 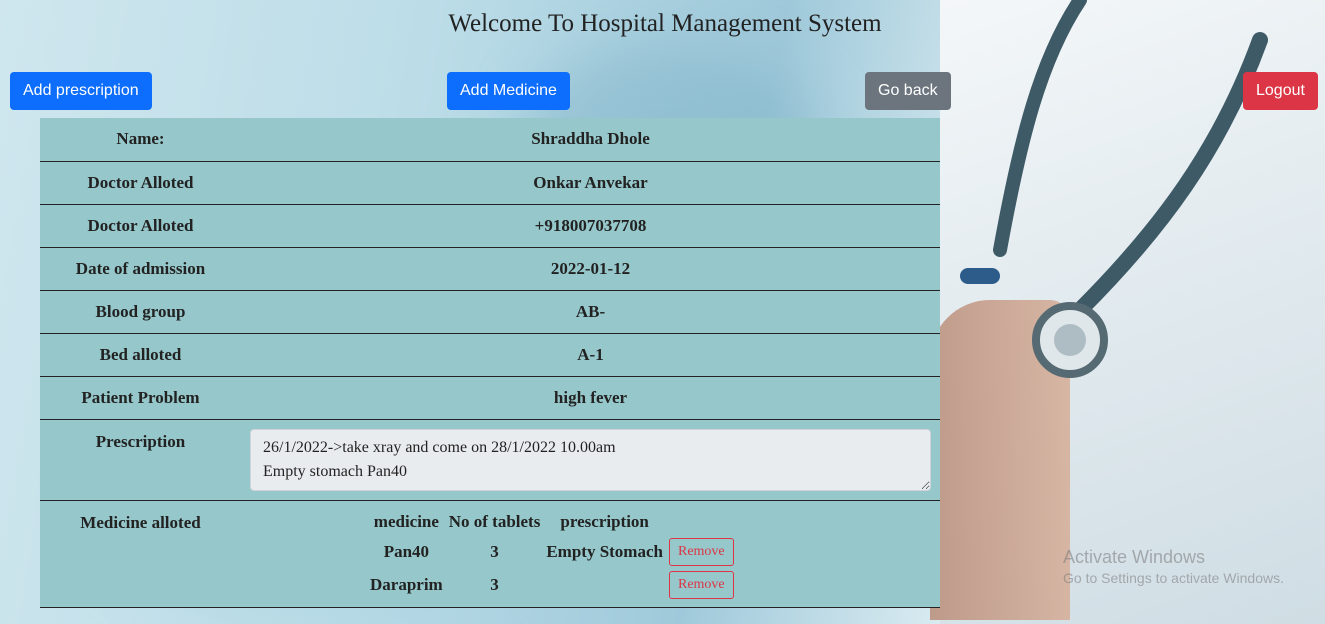 I want to click on medicine-name: Pan40, so click(x=406, y=551).